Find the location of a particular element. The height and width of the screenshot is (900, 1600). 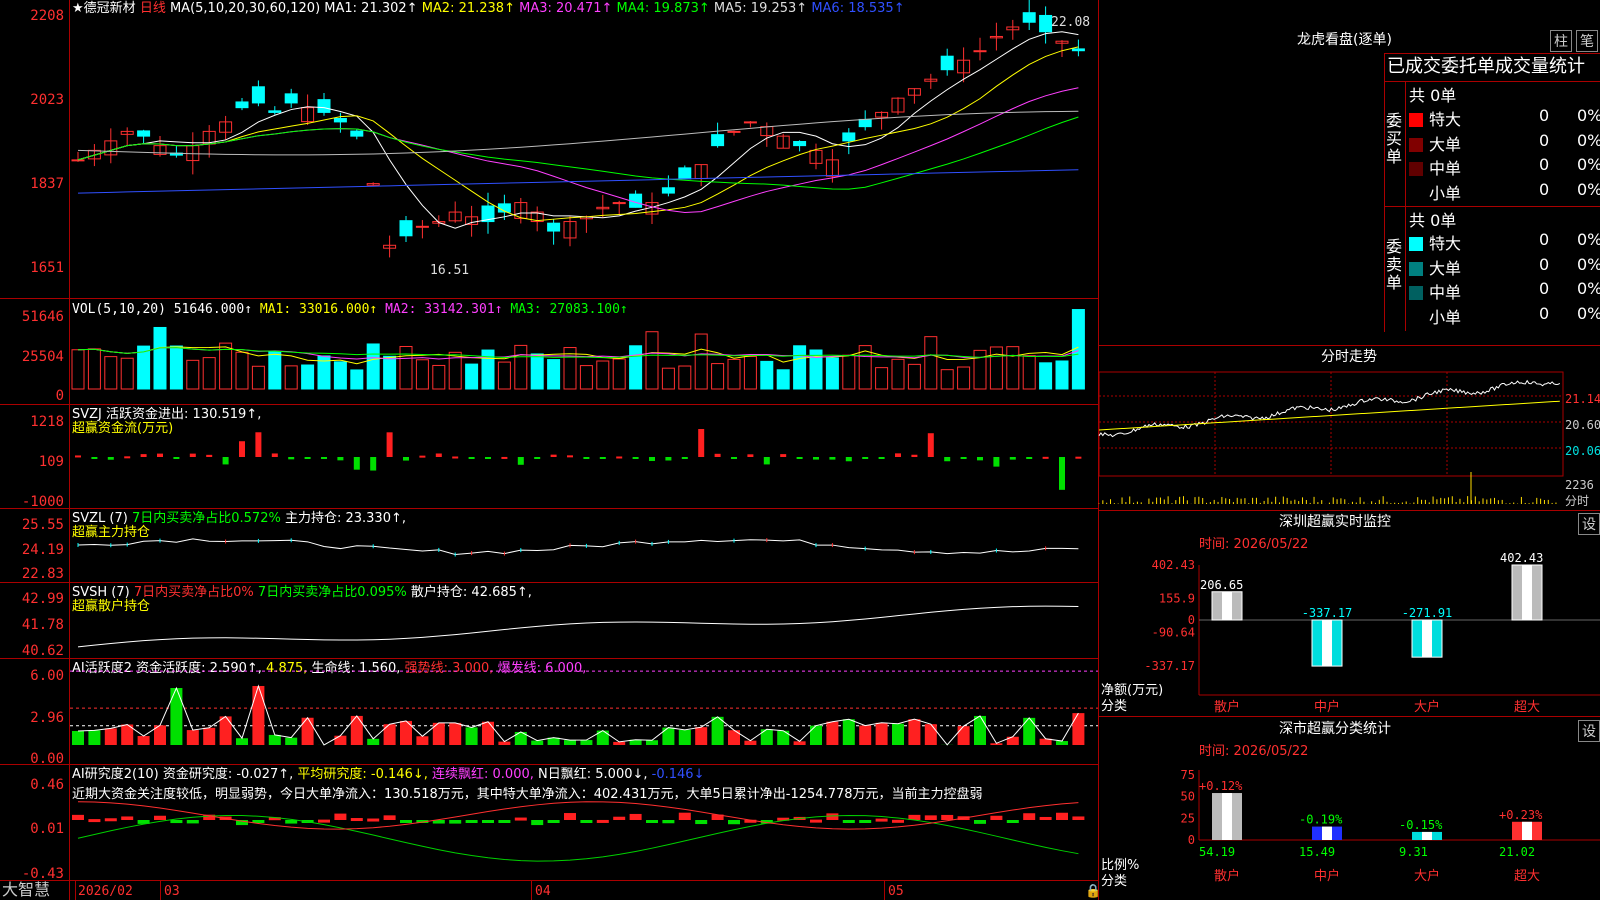

ma30-line is located at coordinates (578, 153).